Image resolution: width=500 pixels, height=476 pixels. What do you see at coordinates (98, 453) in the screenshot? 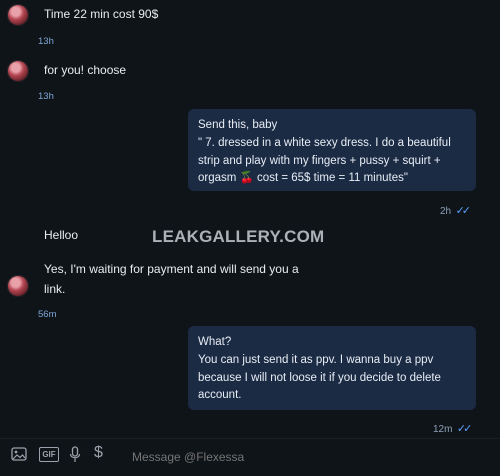
I see `dollar-icon: $` at bounding box center [98, 453].